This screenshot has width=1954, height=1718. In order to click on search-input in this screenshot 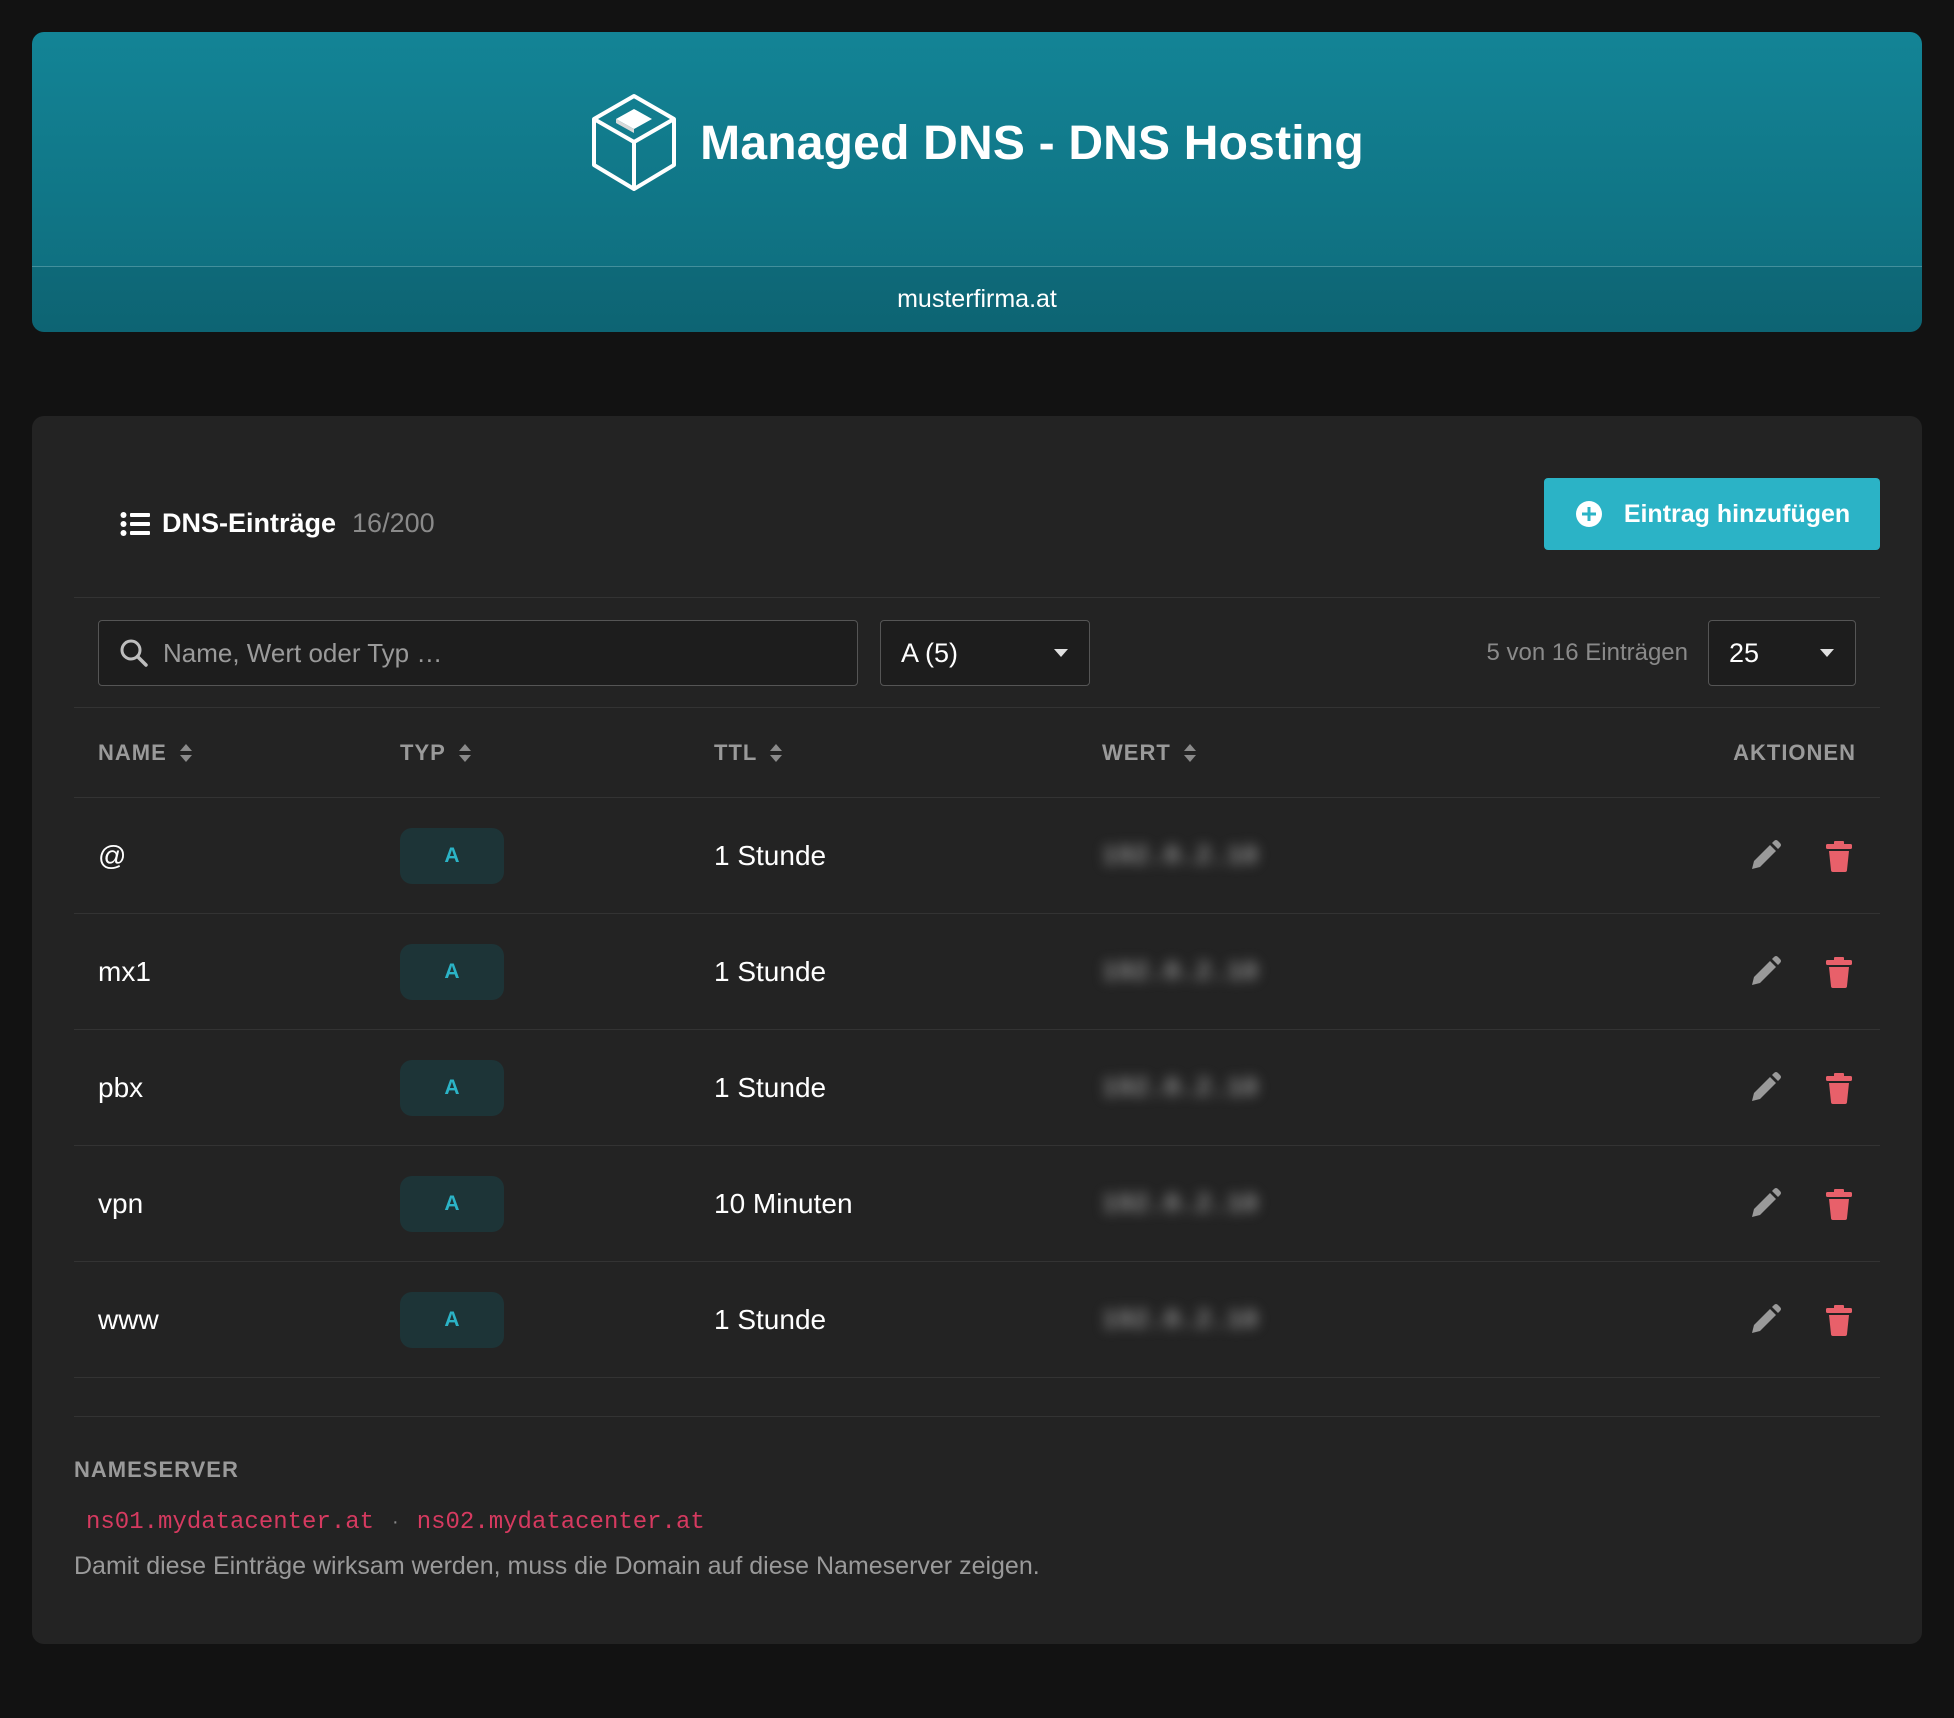, I will do `click(510, 653)`.